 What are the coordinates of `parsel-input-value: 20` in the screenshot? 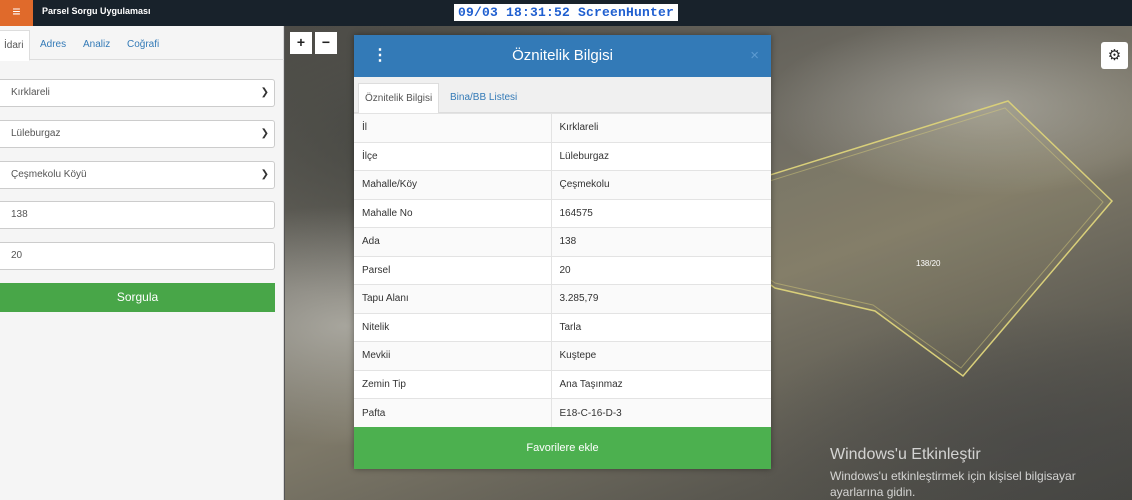 It's located at (17, 255).